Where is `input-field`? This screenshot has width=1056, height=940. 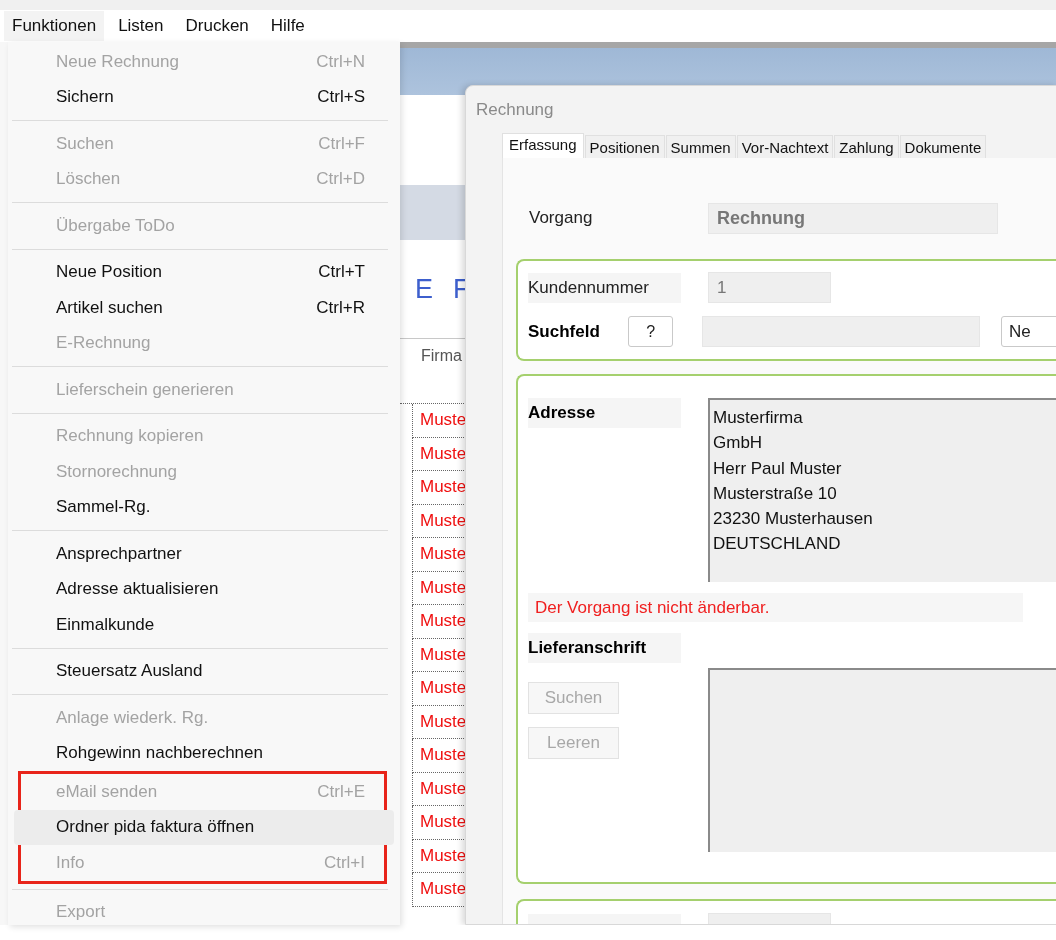
input-field is located at coordinates (841, 331).